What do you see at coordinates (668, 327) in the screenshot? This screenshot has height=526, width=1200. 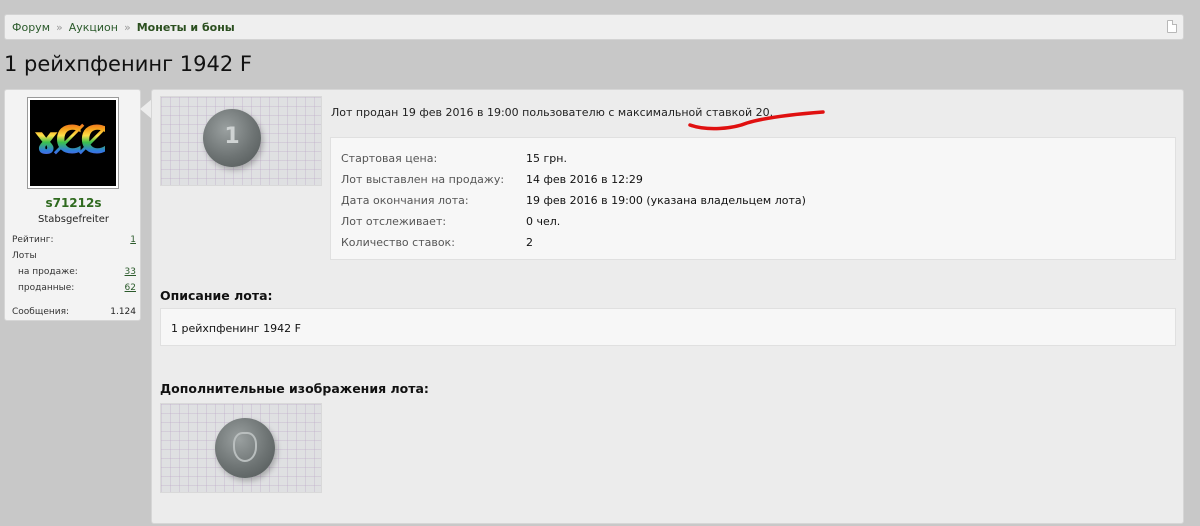 I see `lot-description: 1 рейхпфенинг 1942 F` at bounding box center [668, 327].